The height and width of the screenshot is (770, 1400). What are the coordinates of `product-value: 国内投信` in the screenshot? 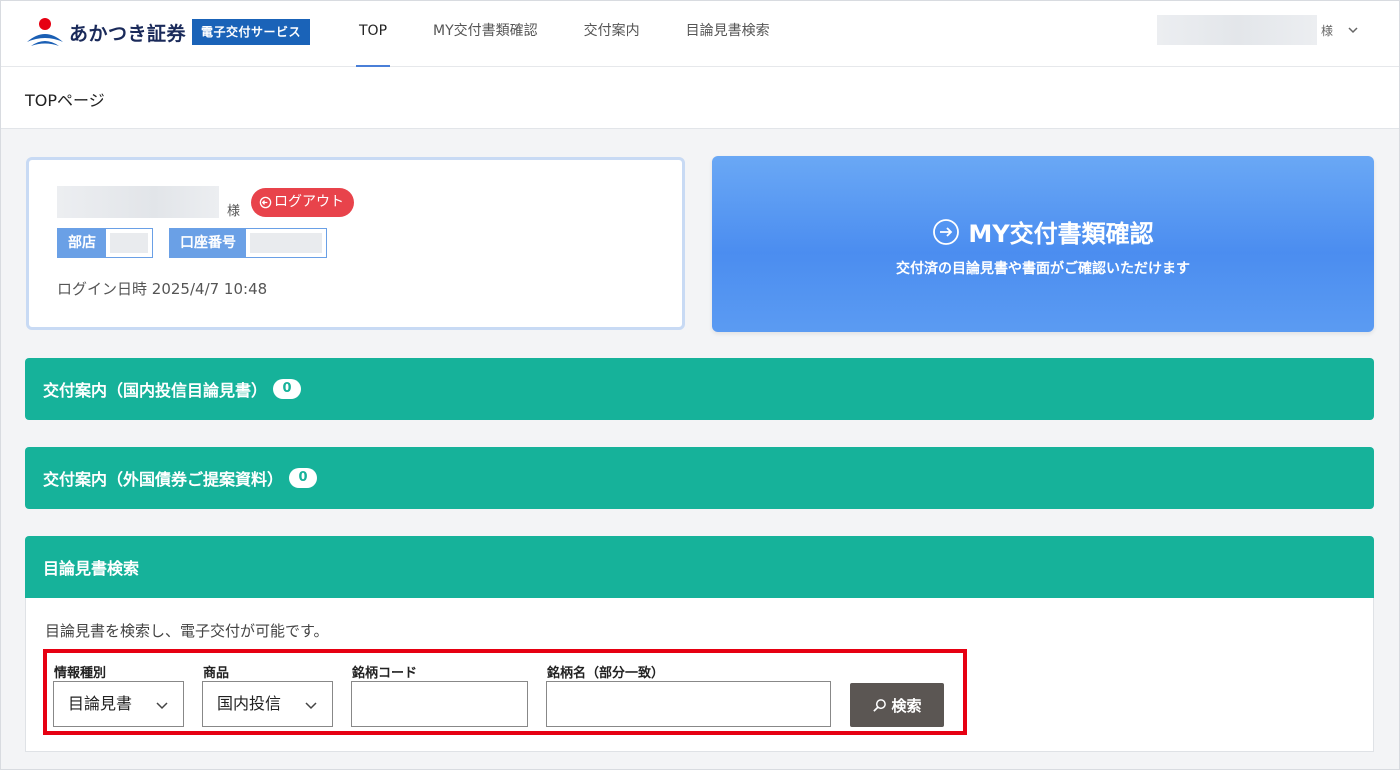 It's located at (249, 703).